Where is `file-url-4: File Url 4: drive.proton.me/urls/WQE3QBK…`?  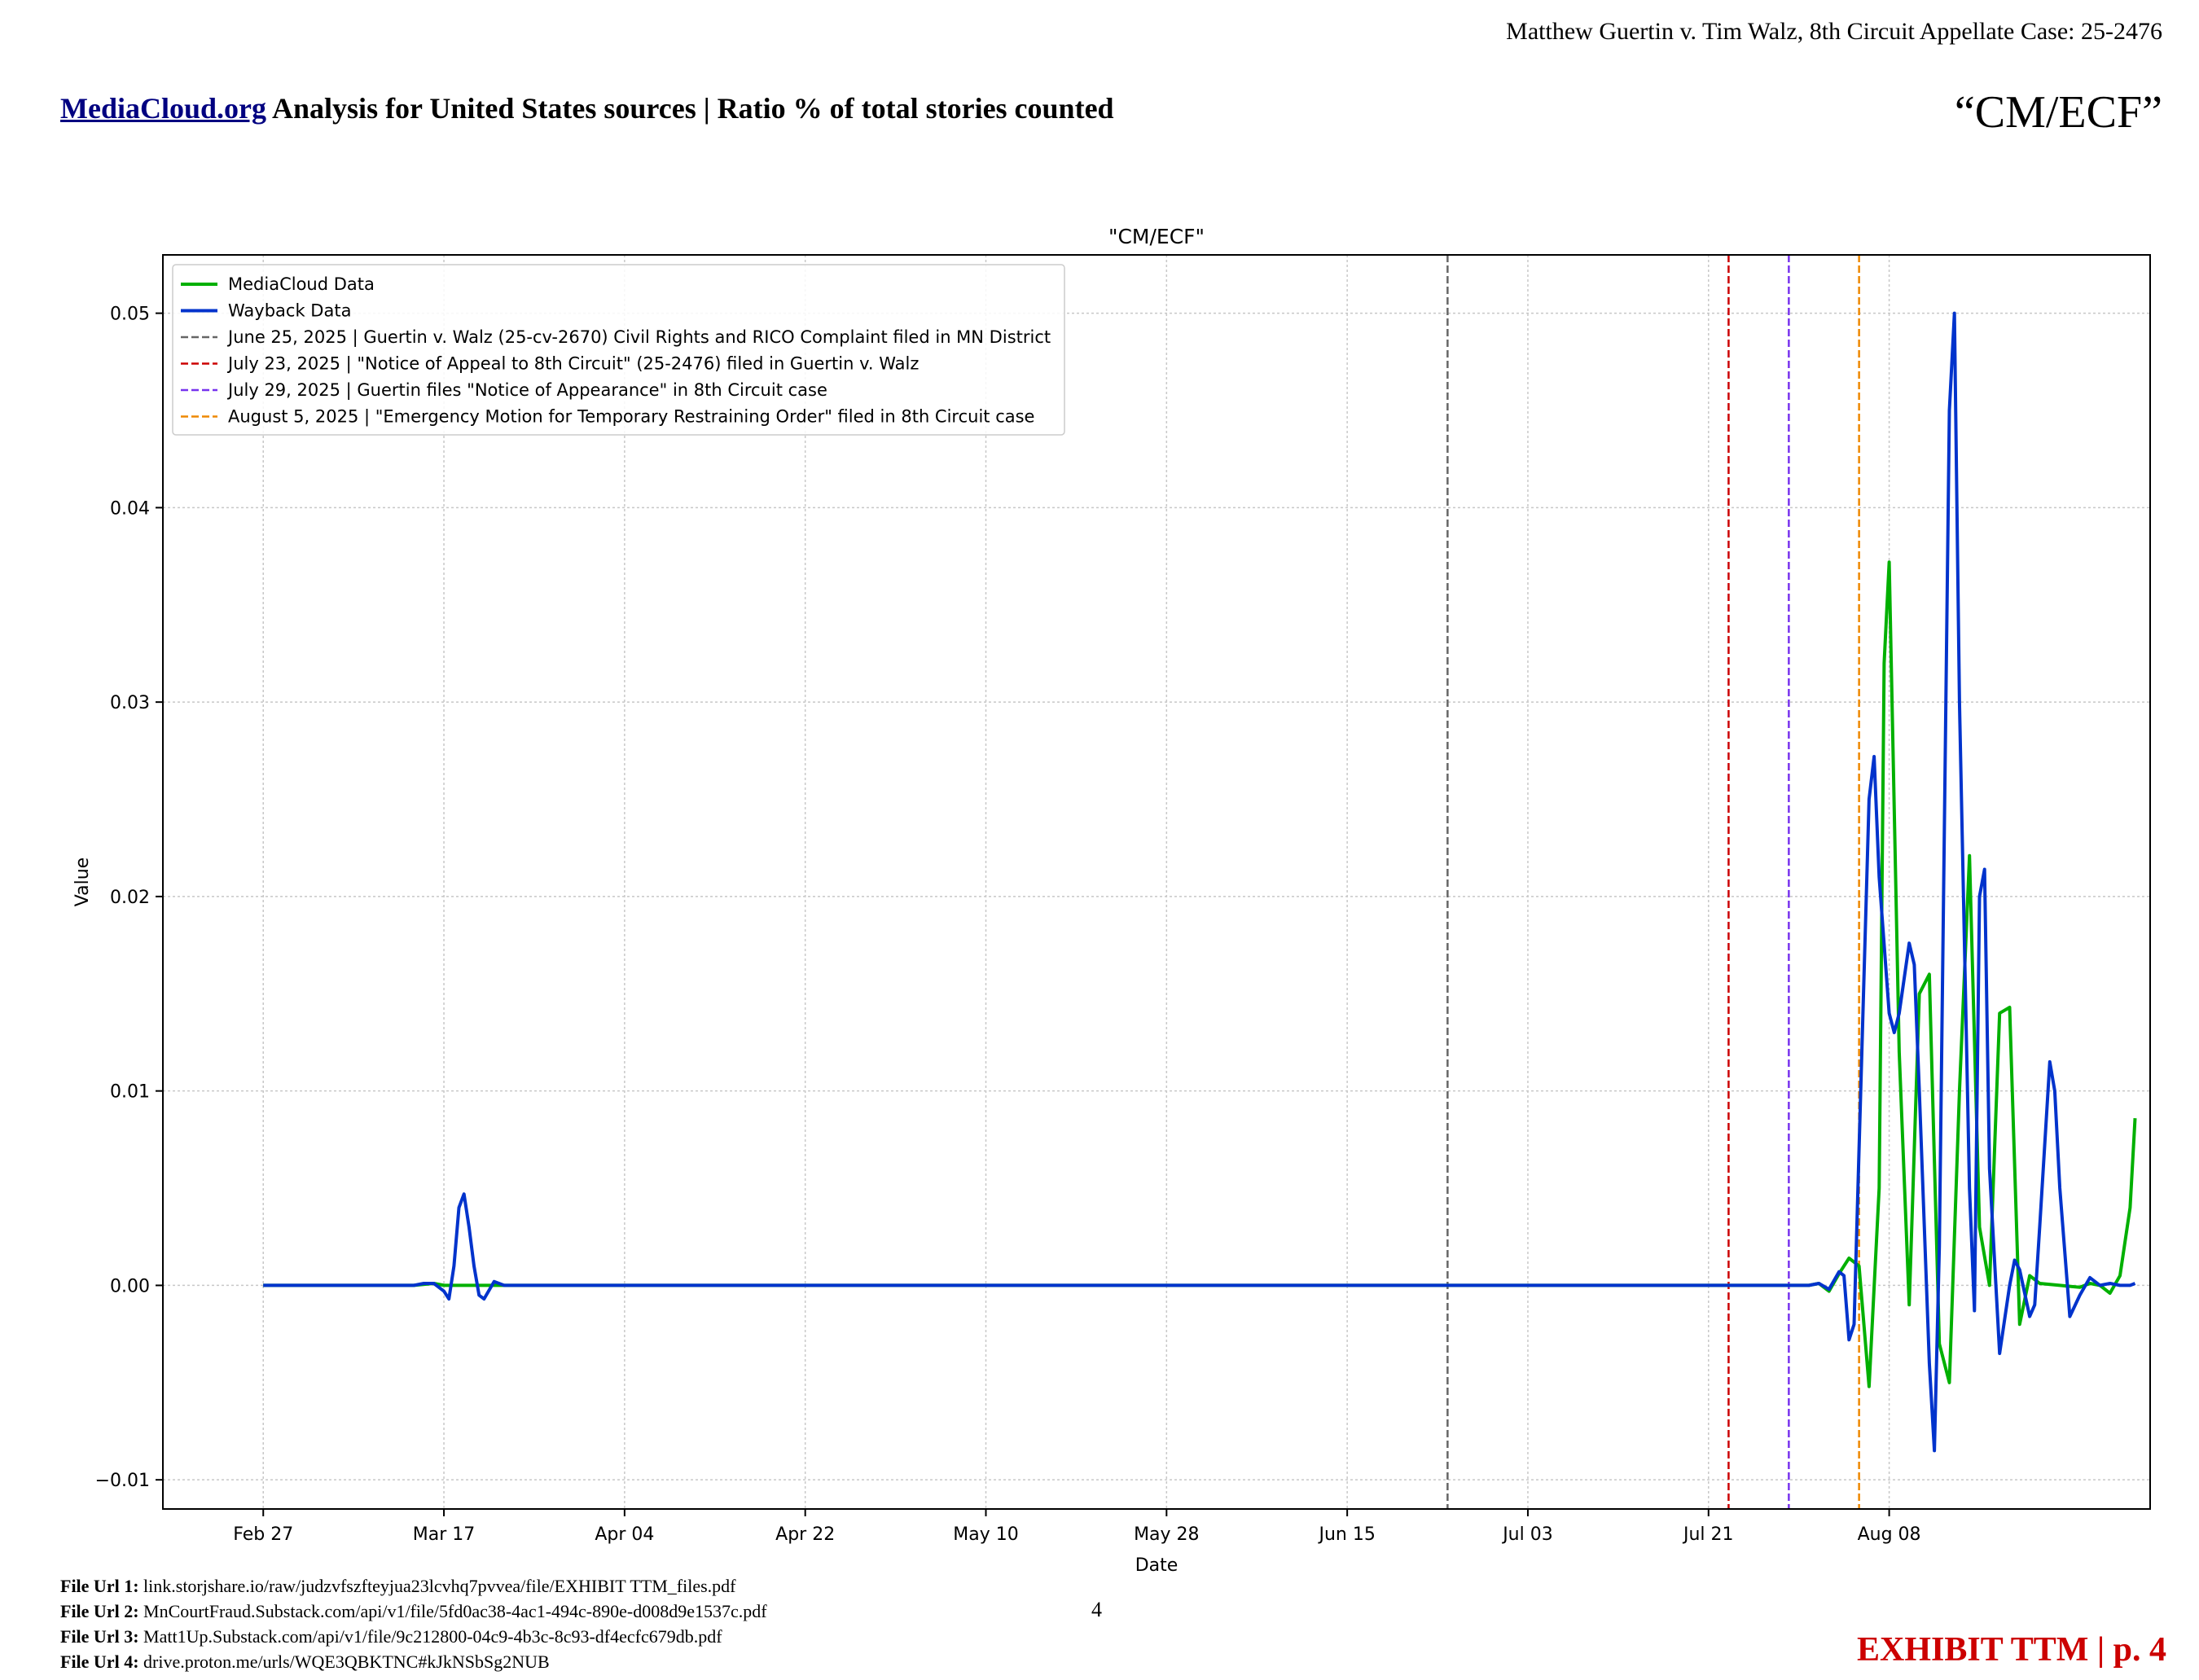 file-url-4: File Url 4: drive.proton.me/urls/WQE3QBK… is located at coordinates (413, 1662).